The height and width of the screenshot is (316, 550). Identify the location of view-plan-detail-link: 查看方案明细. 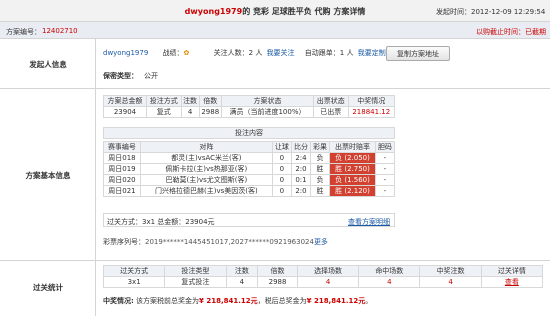
(369, 222).